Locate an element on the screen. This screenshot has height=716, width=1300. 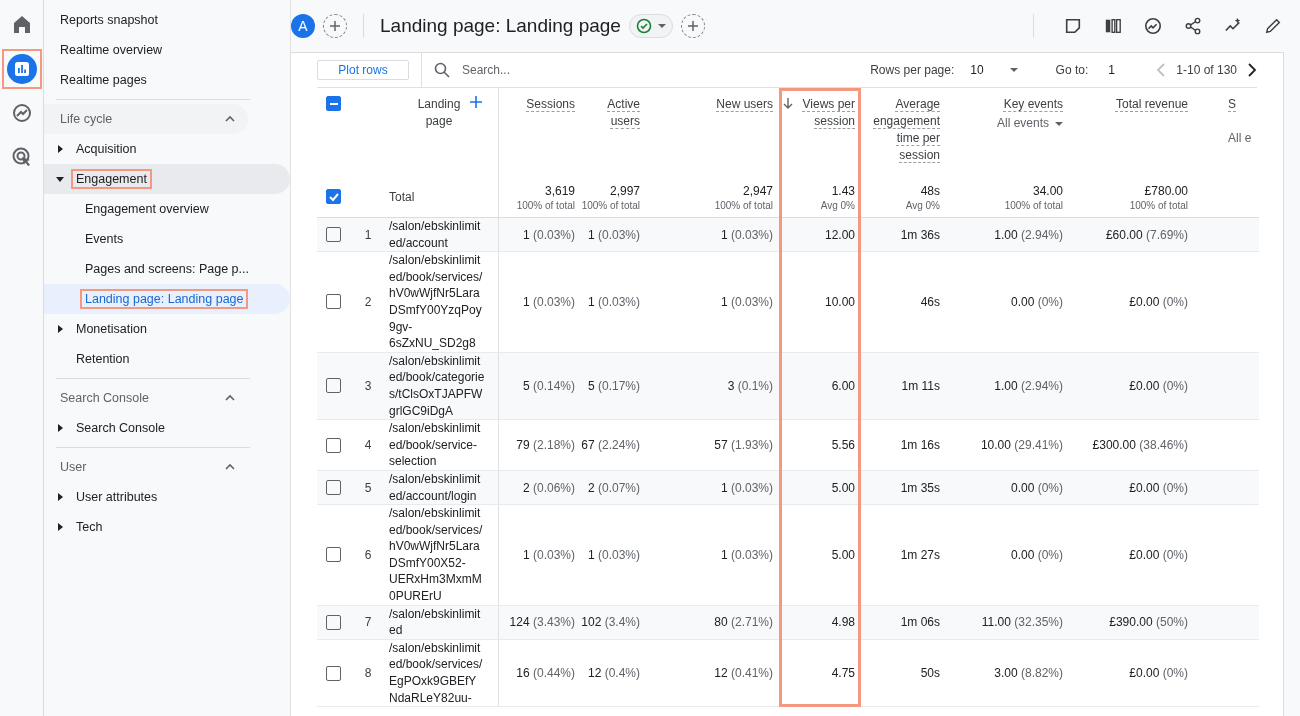
column-header: Views per session is located at coordinates (820, 132).